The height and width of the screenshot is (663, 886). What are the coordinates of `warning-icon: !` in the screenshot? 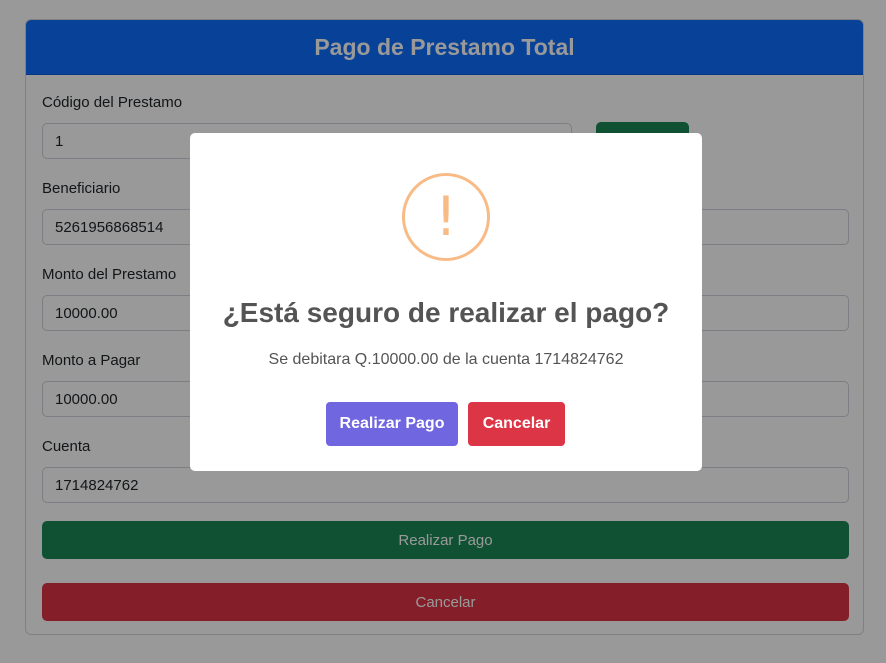 It's located at (446, 217).